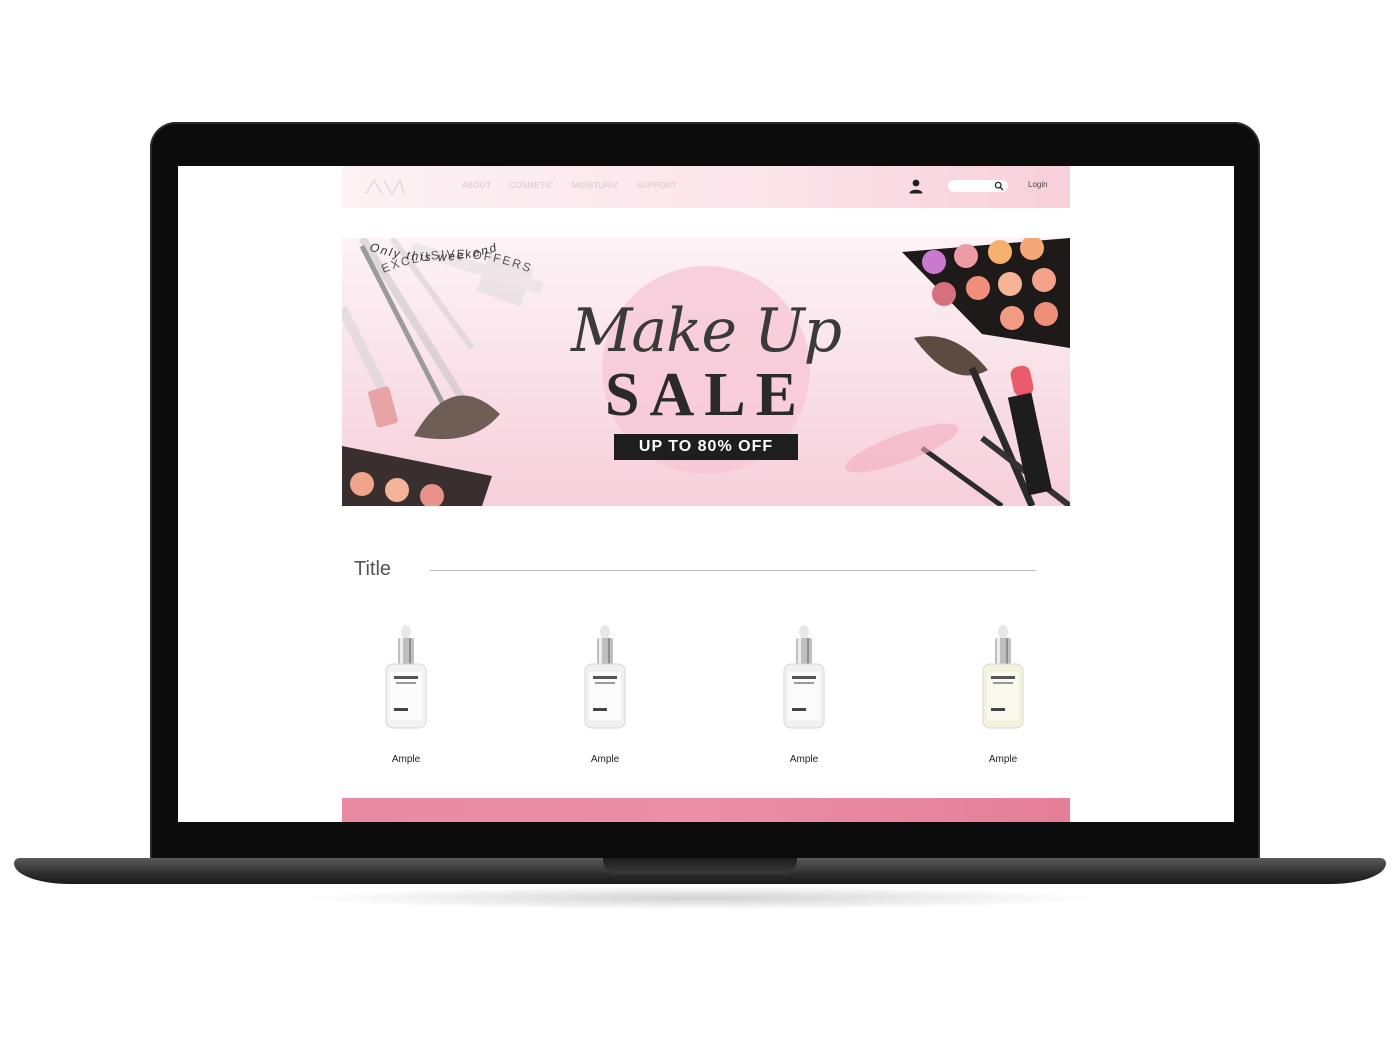  Describe the element at coordinates (531, 185) in the screenshot. I see `nav-link-cosmetic: COSMETIC` at that location.